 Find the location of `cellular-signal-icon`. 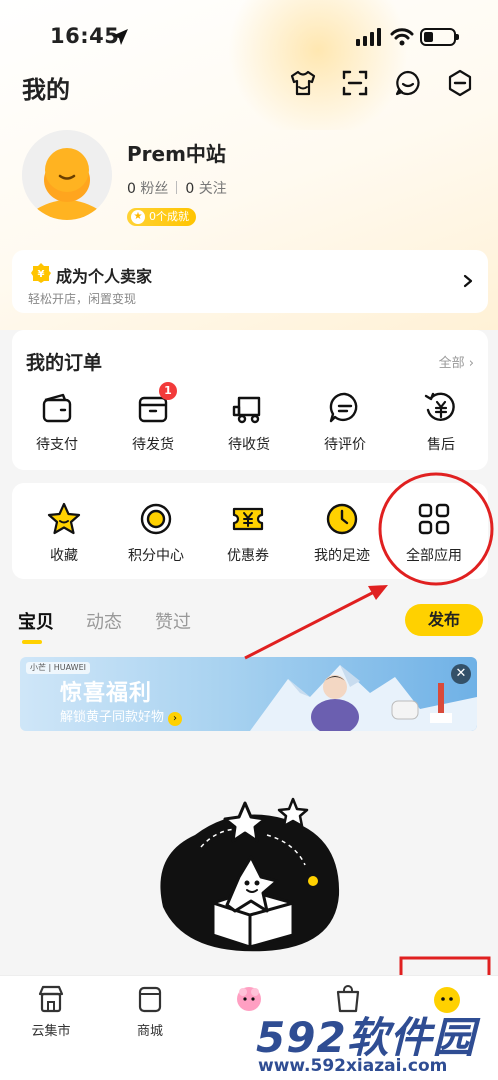

cellular-signal-icon is located at coordinates (368, 37).